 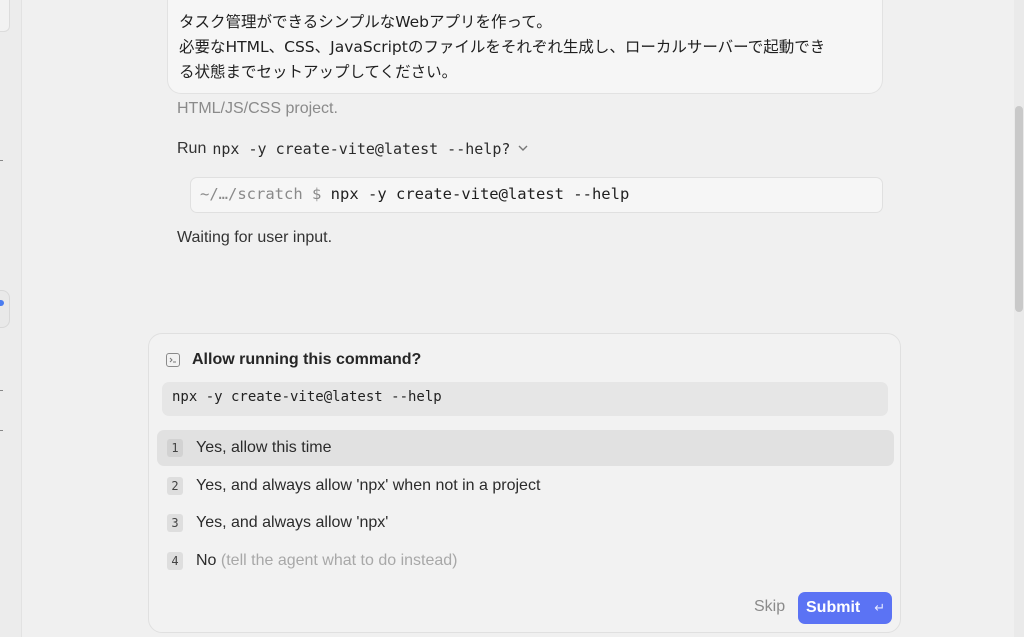 What do you see at coordinates (307, 359) in the screenshot?
I see `dialog-title: Allow running this command?` at bounding box center [307, 359].